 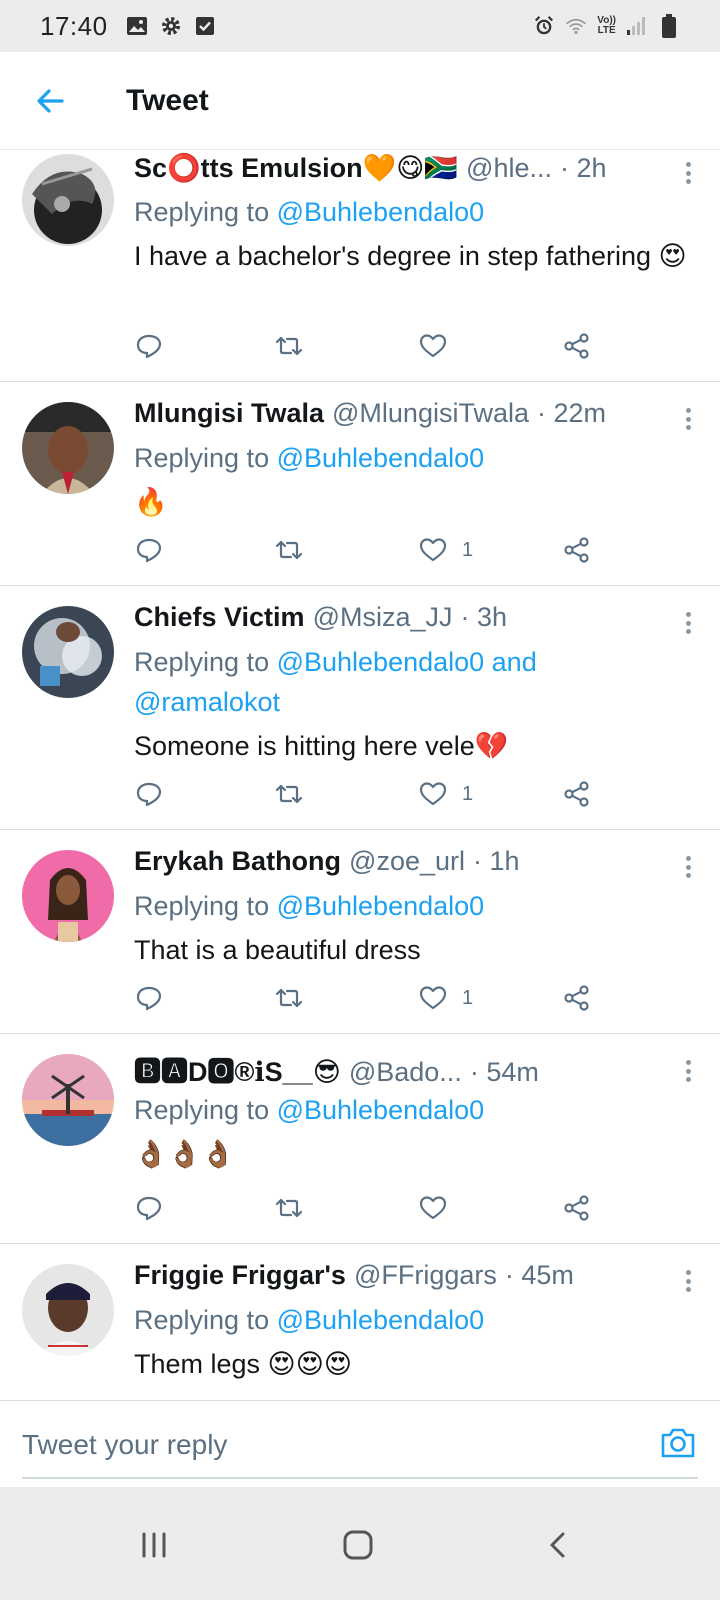 I want to click on reply-underline, so click(x=360, y=1478).